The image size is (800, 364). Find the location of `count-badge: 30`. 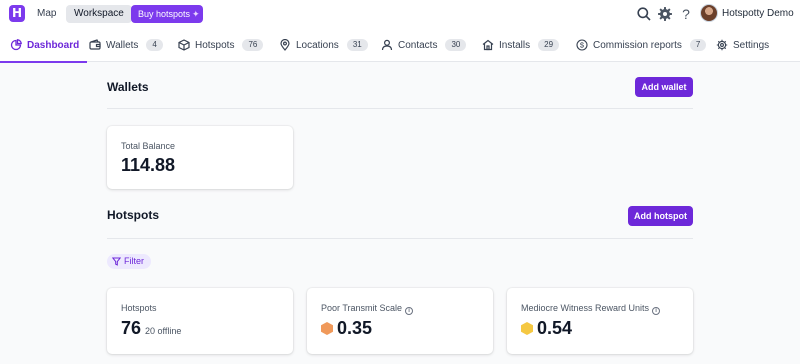

count-badge: 30 is located at coordinates (456, 45).